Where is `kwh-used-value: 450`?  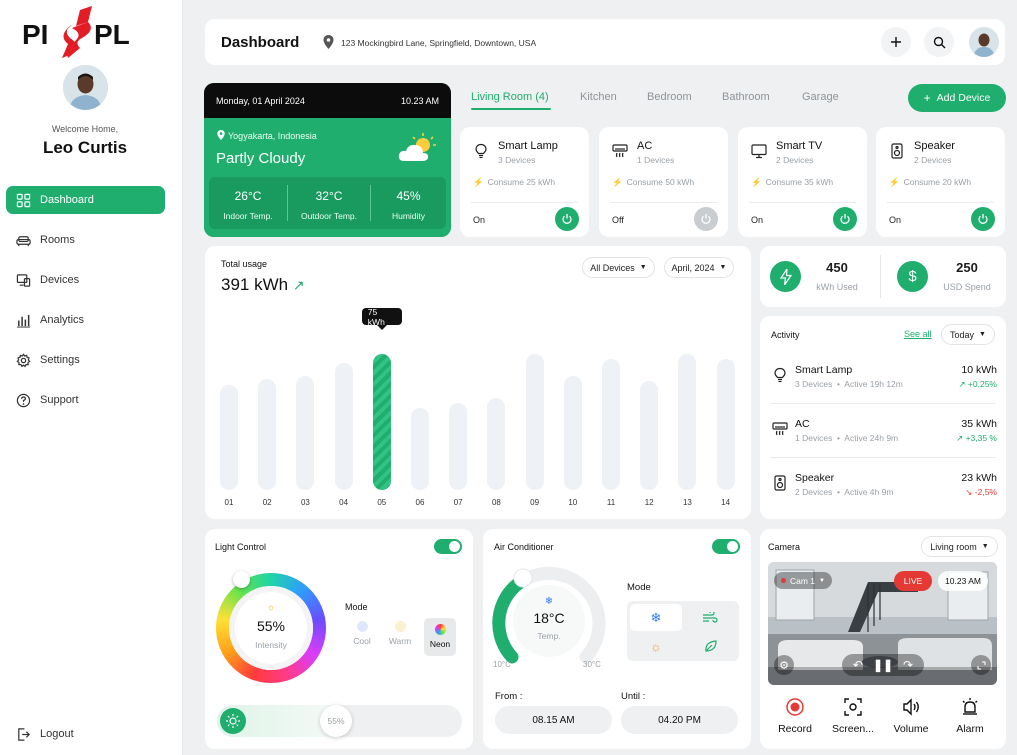 kwh-used-value: 450 is located at coordinates (837, 267).